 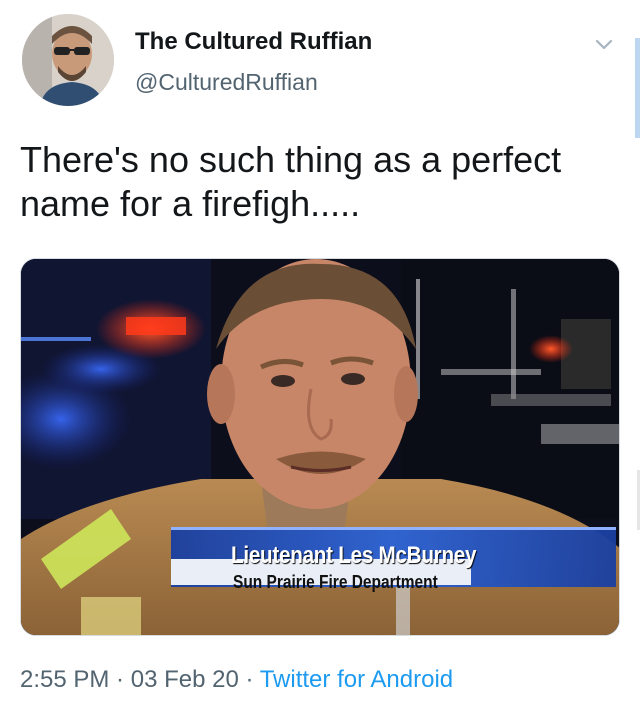 What do you see at coordinates (64, 679) in the screenshot?
I see `tweet-time: 2:55 PM` at bounding box center [64, 679].